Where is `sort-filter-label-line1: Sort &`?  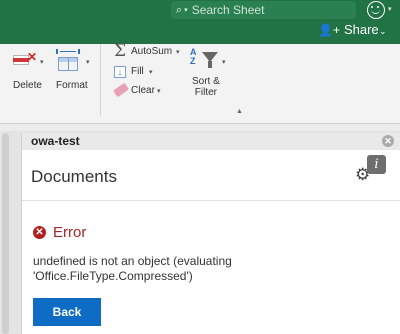
sort-filter-label-line1: Sort & is located at coordinates (206, 81).